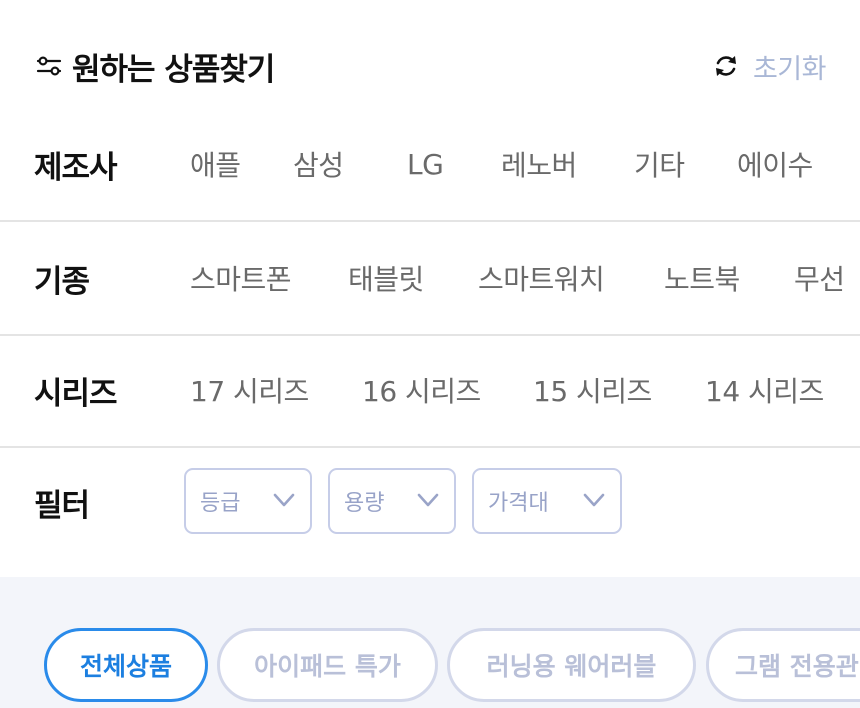 The height and width of the screenshot is (708, 860). I want to click on category-pill-all: 전체상품, so click(126, 665).